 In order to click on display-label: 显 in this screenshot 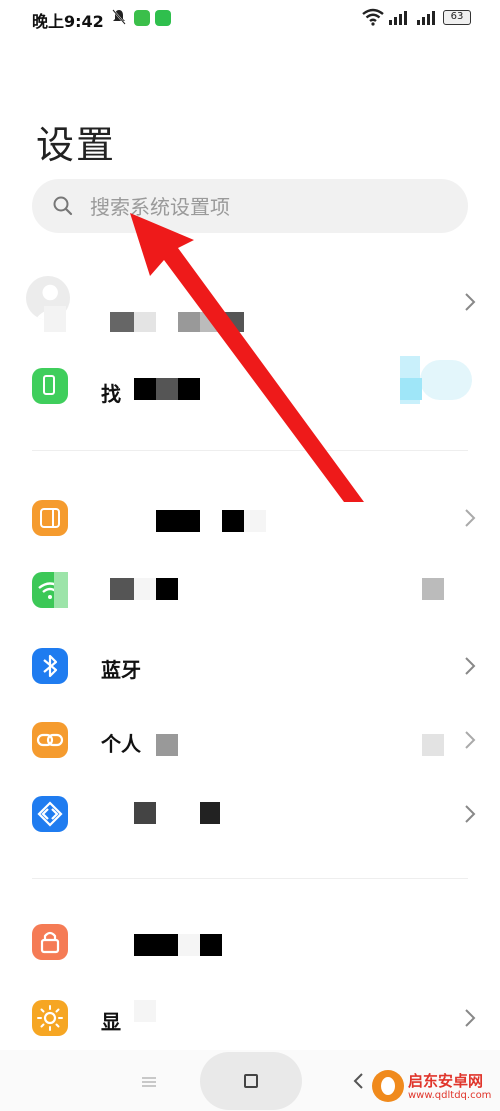, I will do `click(111, 1022)`.